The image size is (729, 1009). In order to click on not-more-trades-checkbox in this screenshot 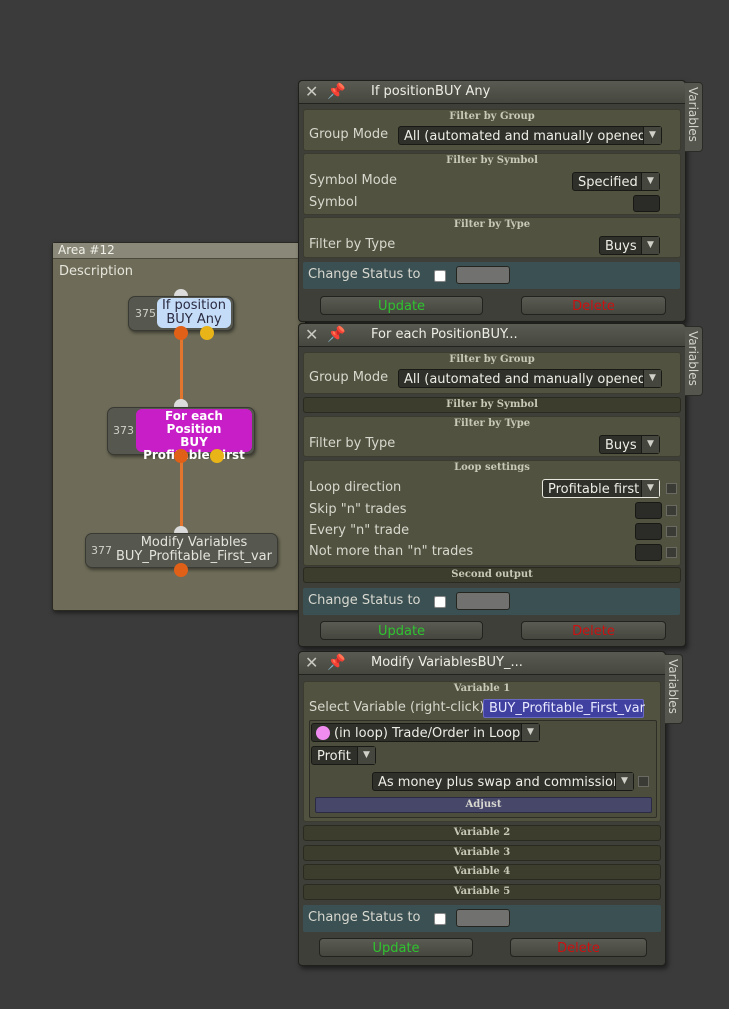, I will do `click(671, 552)`.